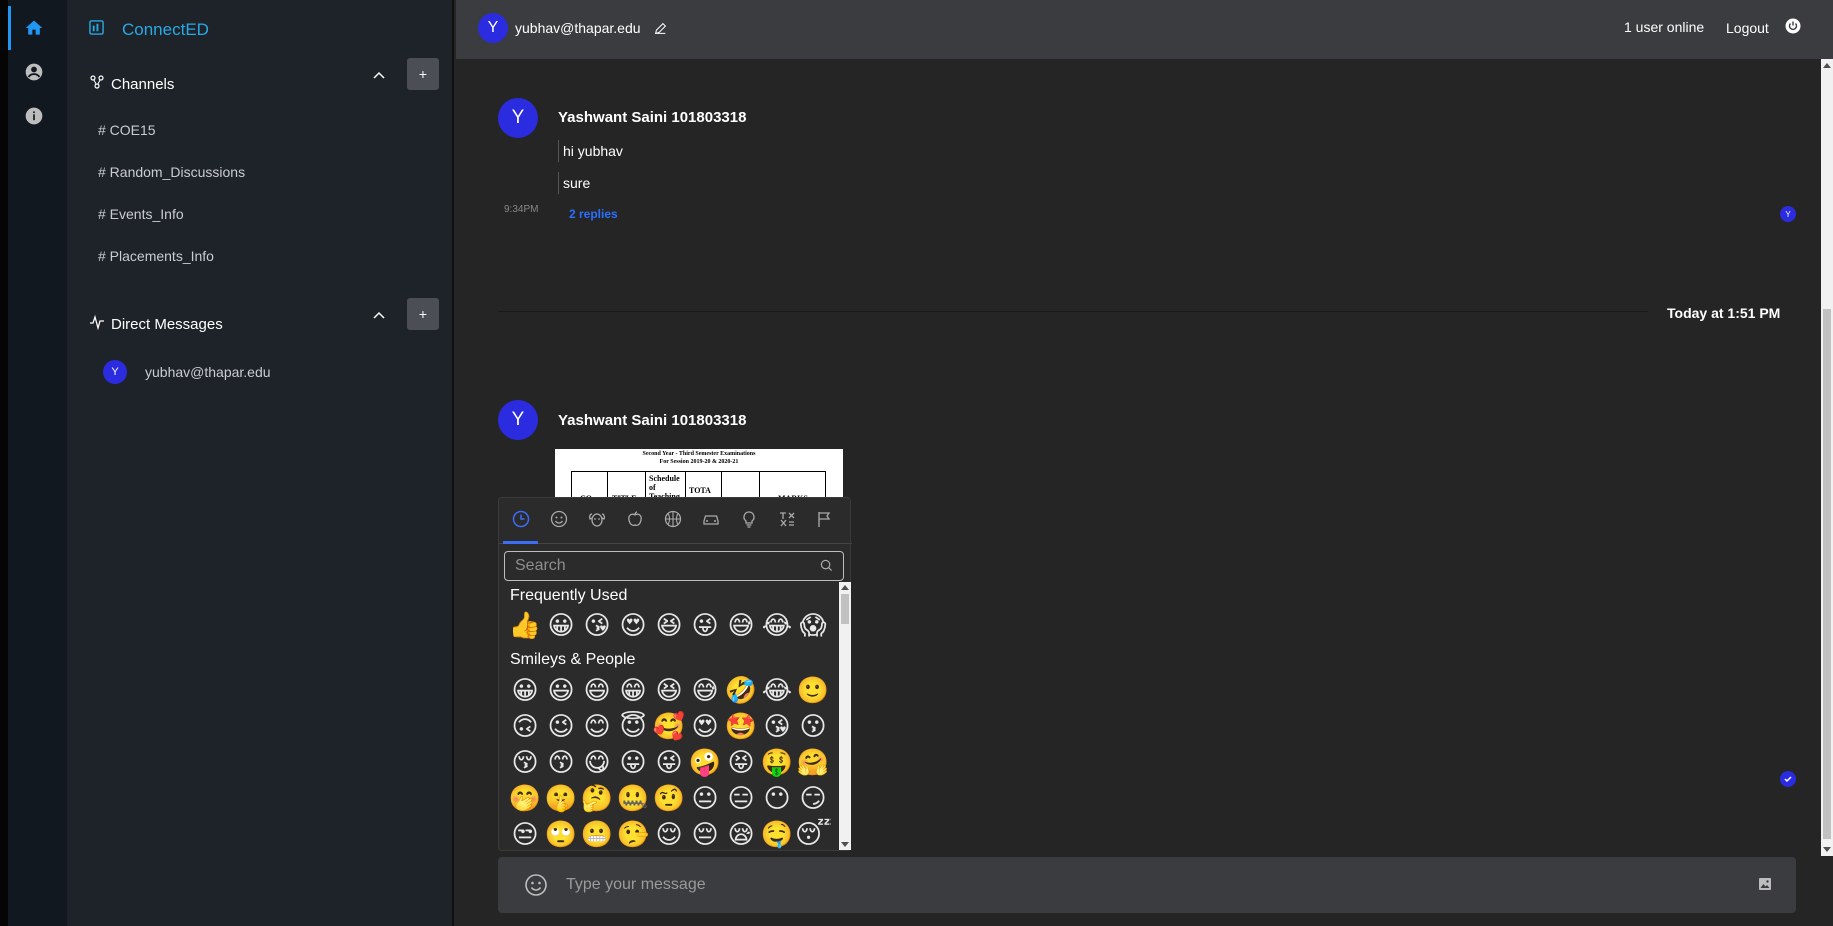 The width and height of the screenshot is (1833, 926). What do you see at coordinates (187, 372) in the screenshot?
I see `dm-item: Y yubhav@thapar.edu` at bounding box center [187, 372].